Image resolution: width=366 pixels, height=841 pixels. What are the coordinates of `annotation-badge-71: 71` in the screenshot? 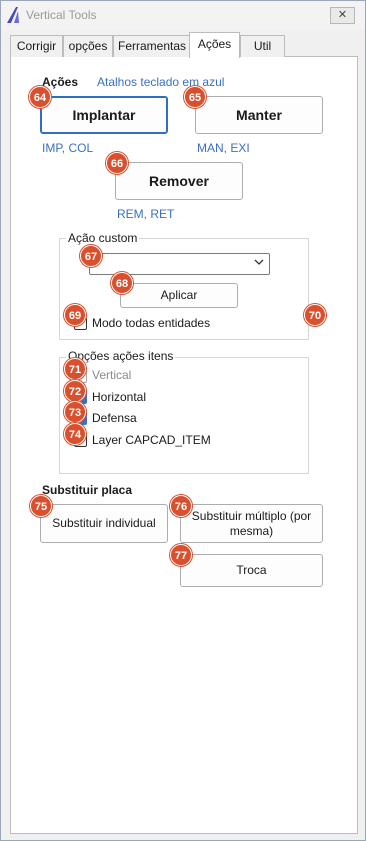 It's located at (75, 369).